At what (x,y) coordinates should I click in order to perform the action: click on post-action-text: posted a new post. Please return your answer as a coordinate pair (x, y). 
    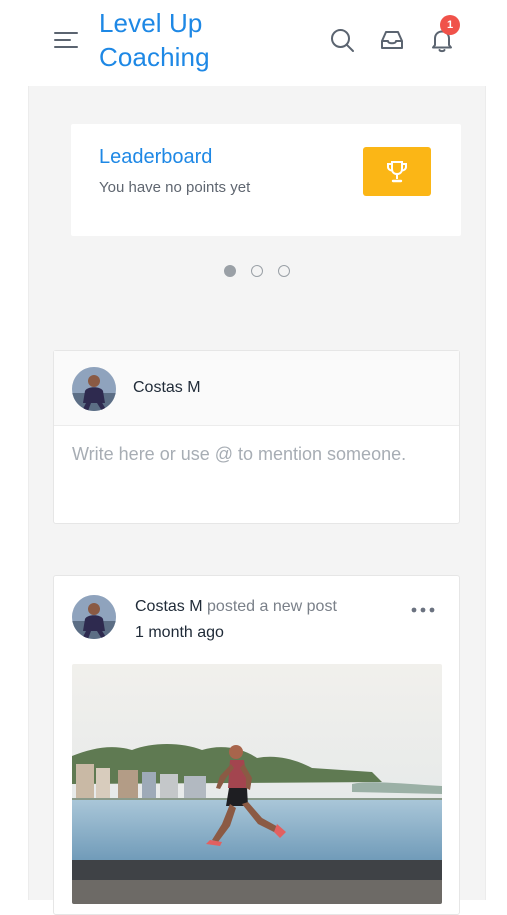
    Looking at the image, I should click on (272, 606).